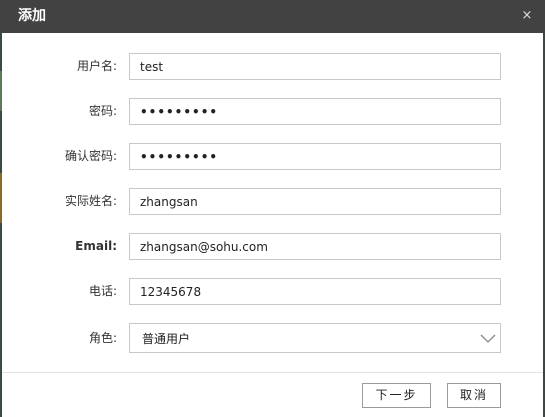  I want to click on form-row-username: 用户名:, so click(272, 66).